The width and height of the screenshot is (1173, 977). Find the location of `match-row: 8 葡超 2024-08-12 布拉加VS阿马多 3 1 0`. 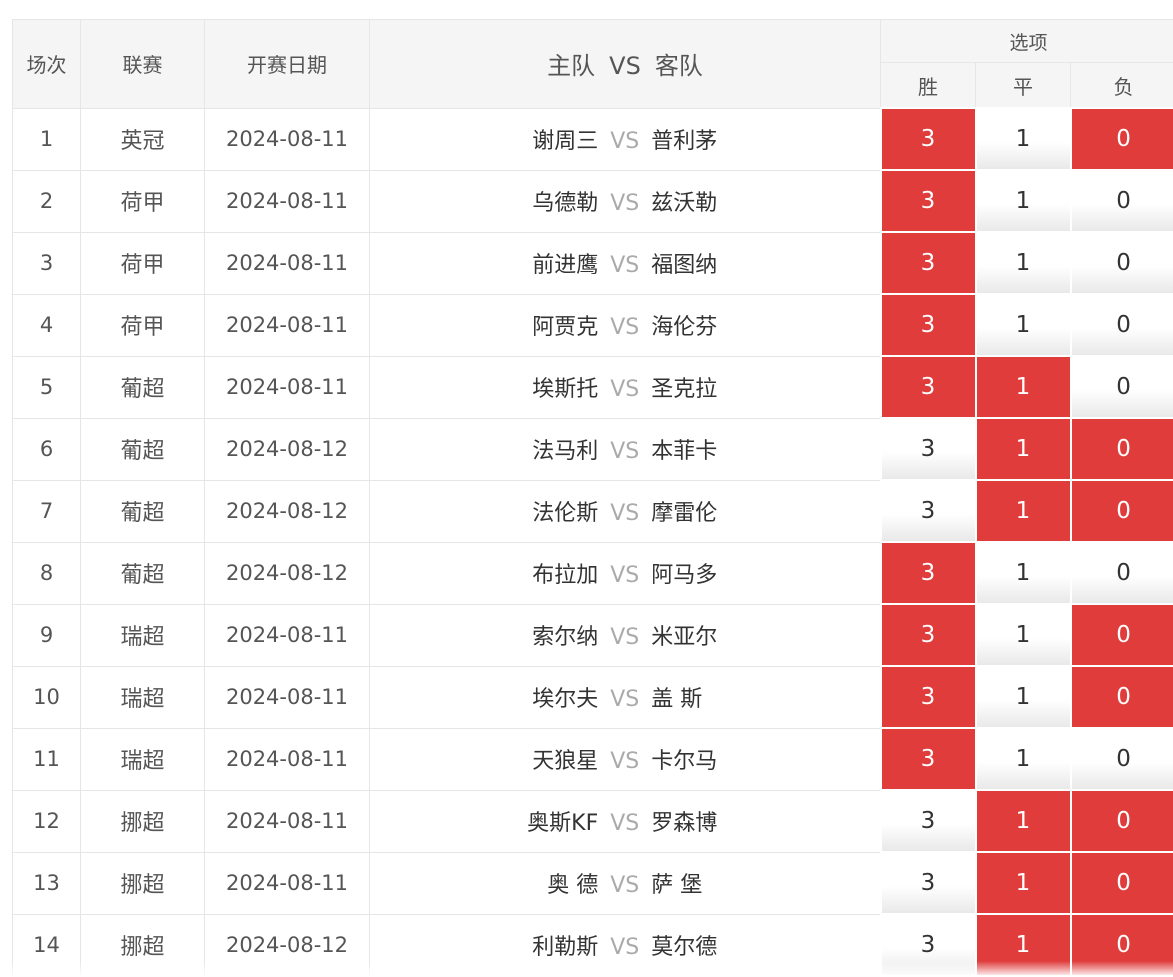

match-row: 8 葡超 2024-08-12 布拉加VS阿马多 3 1 0 is located at coordinates (593, 573).